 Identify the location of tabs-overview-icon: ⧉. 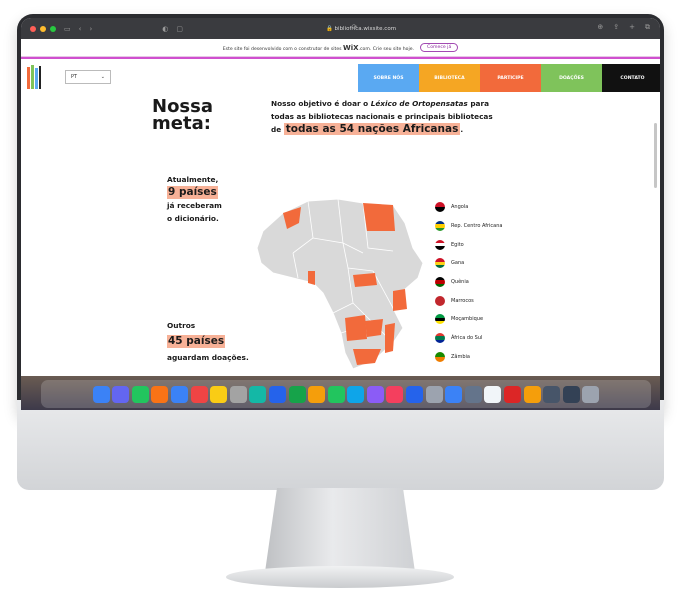
(647, 27).